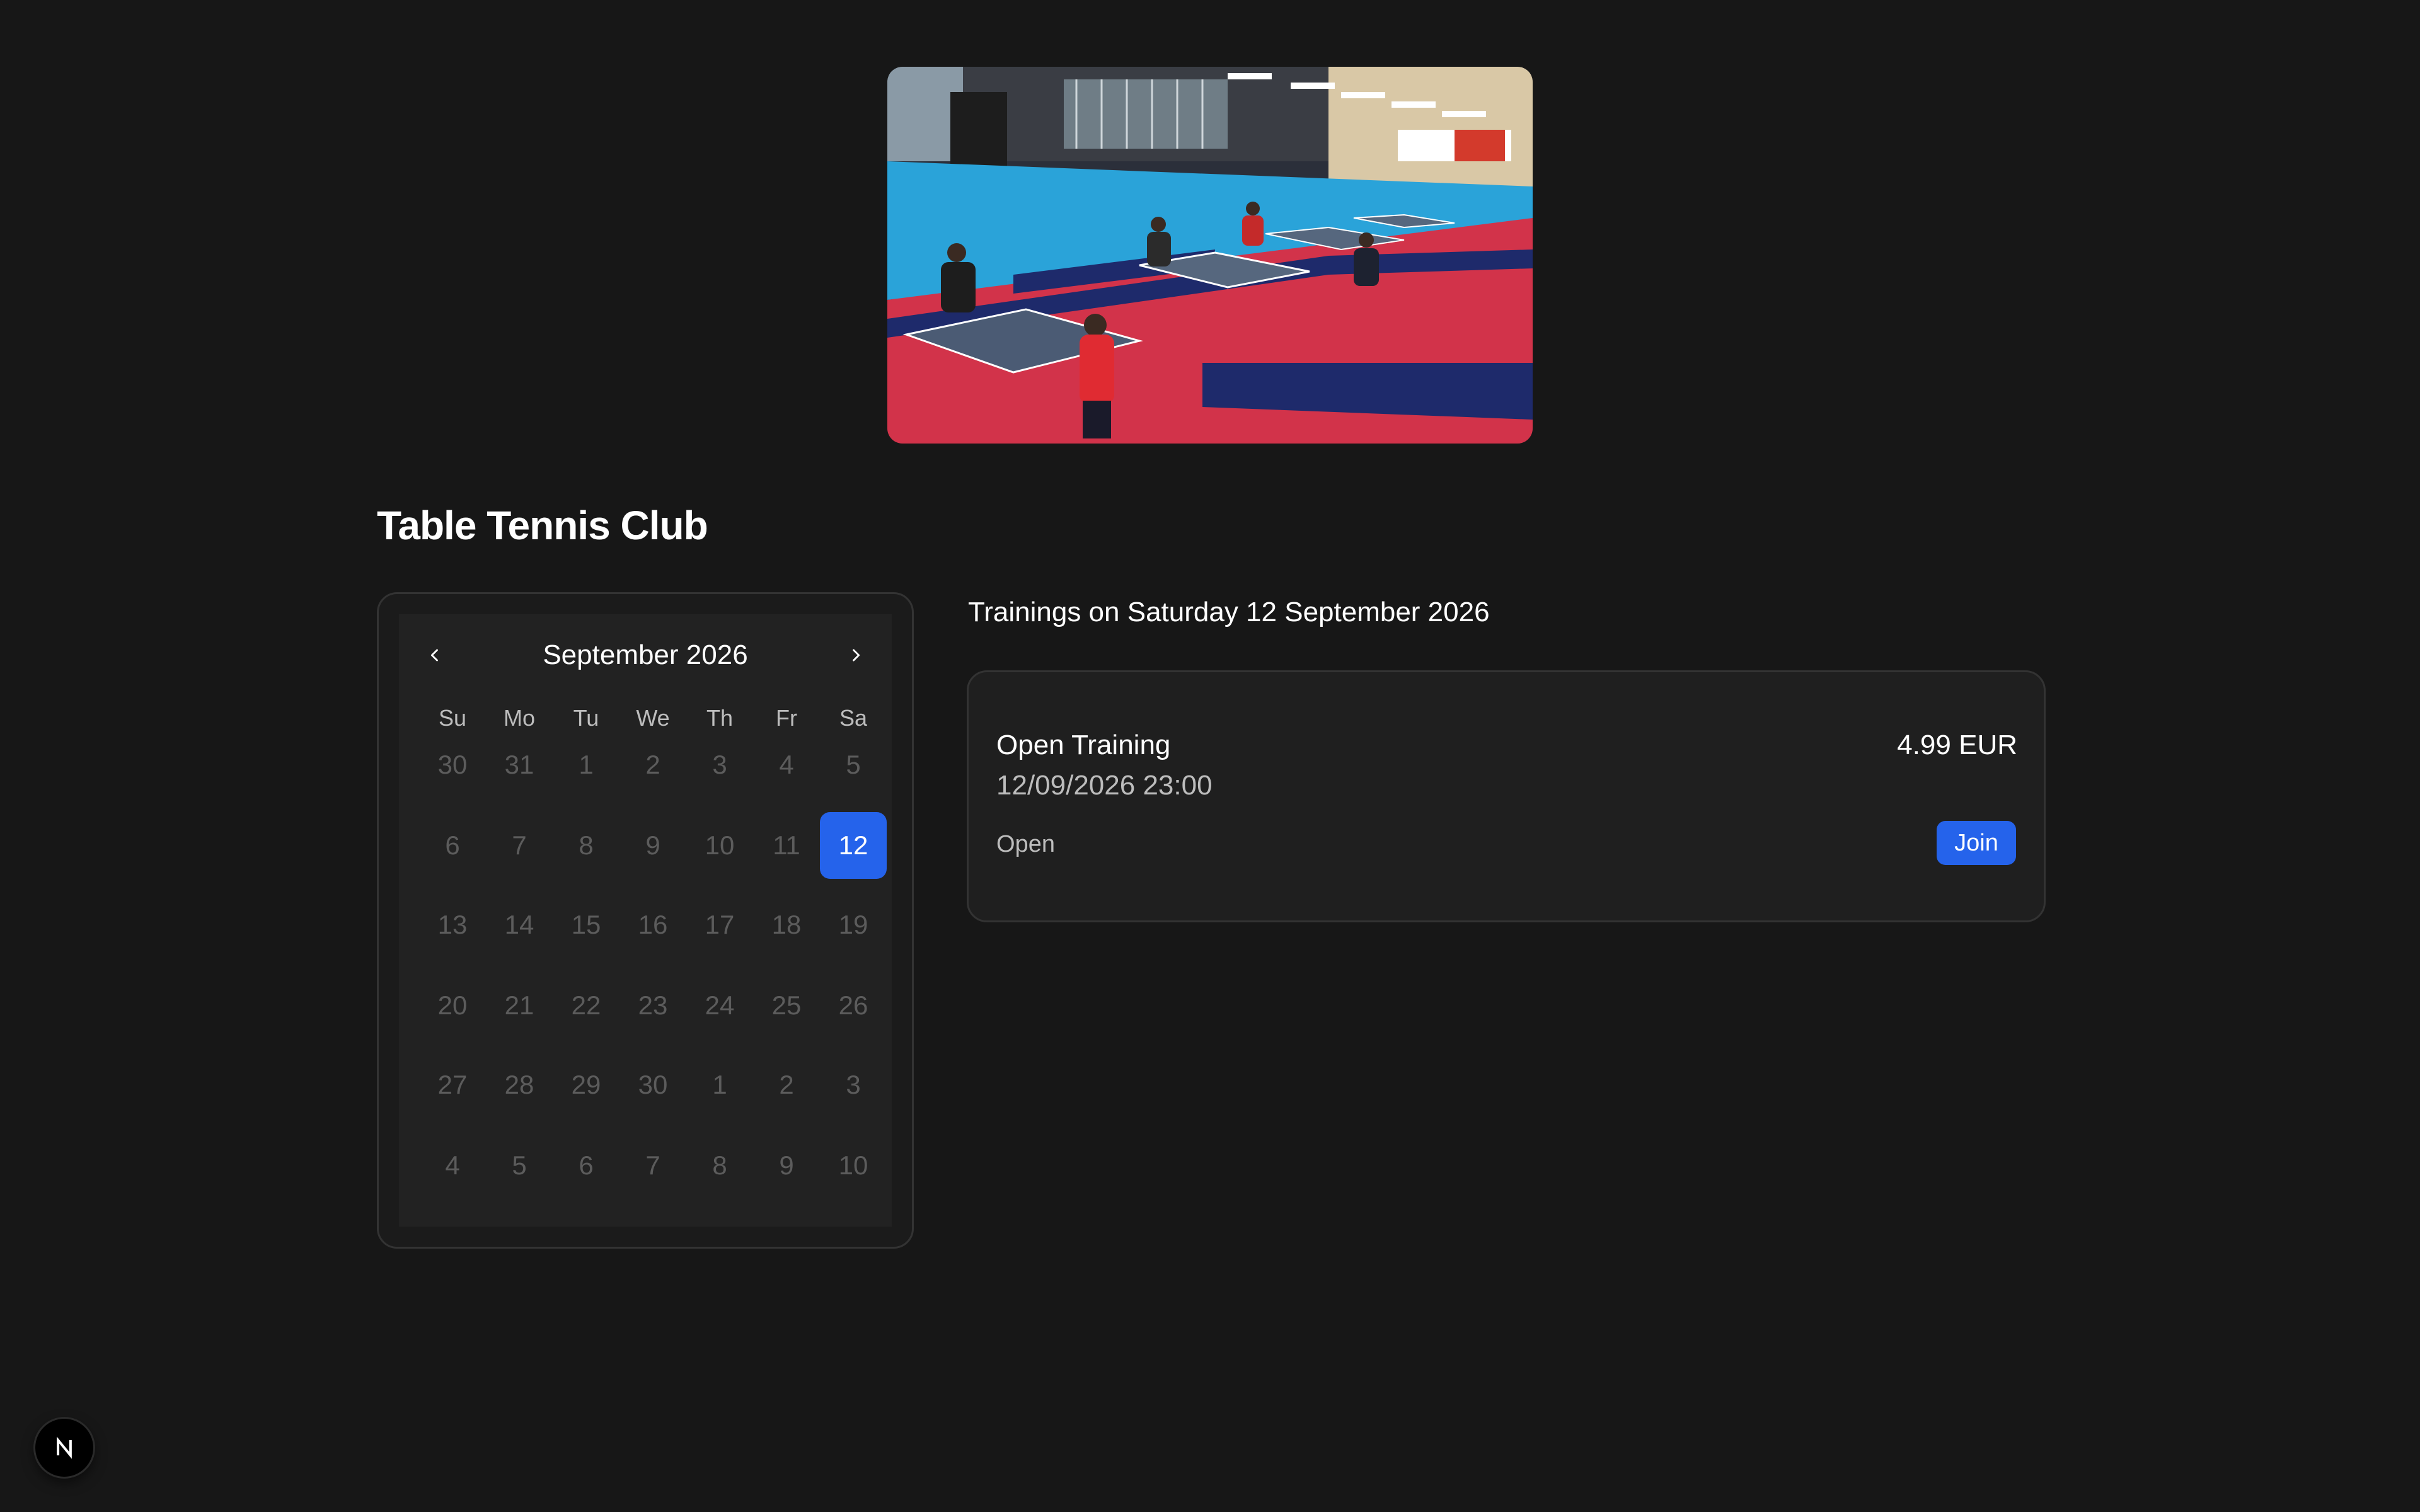 The image size is (2420, 1512). Describe the element at coordinates (1025, 844) in the screenshot. I see `training-status: Open` at that location.